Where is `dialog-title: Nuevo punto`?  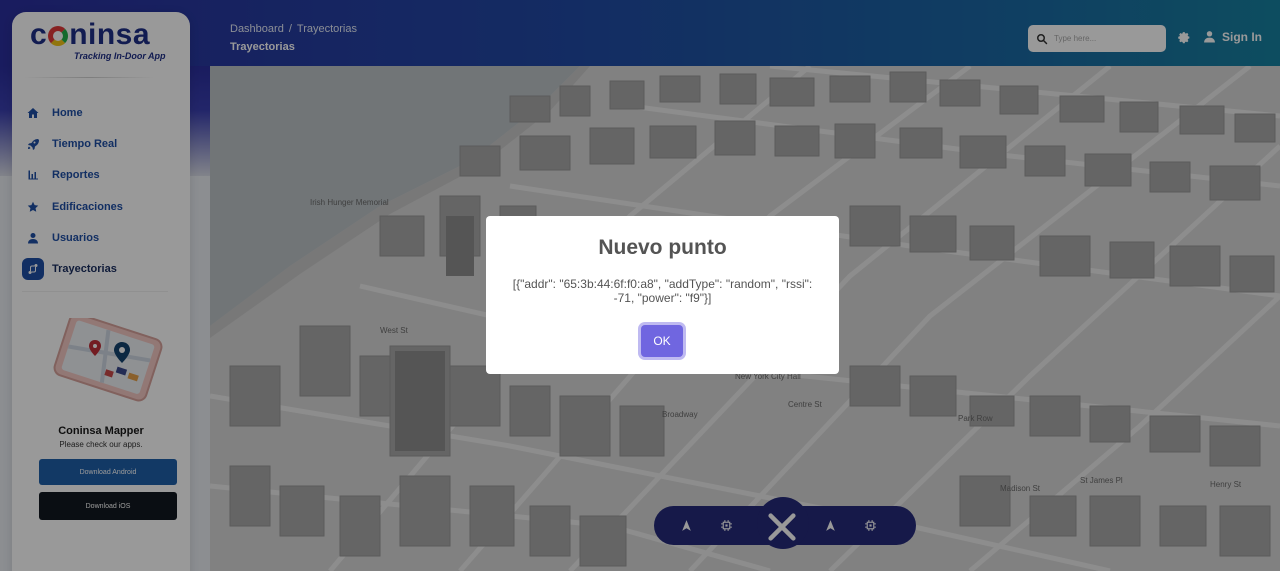
dialog-title: Nuevo punto is located at coordinates (662, 247).